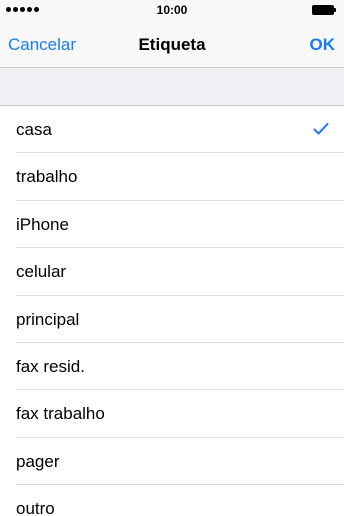  I want to click on list-item-outro: outro, so click(172, 500).